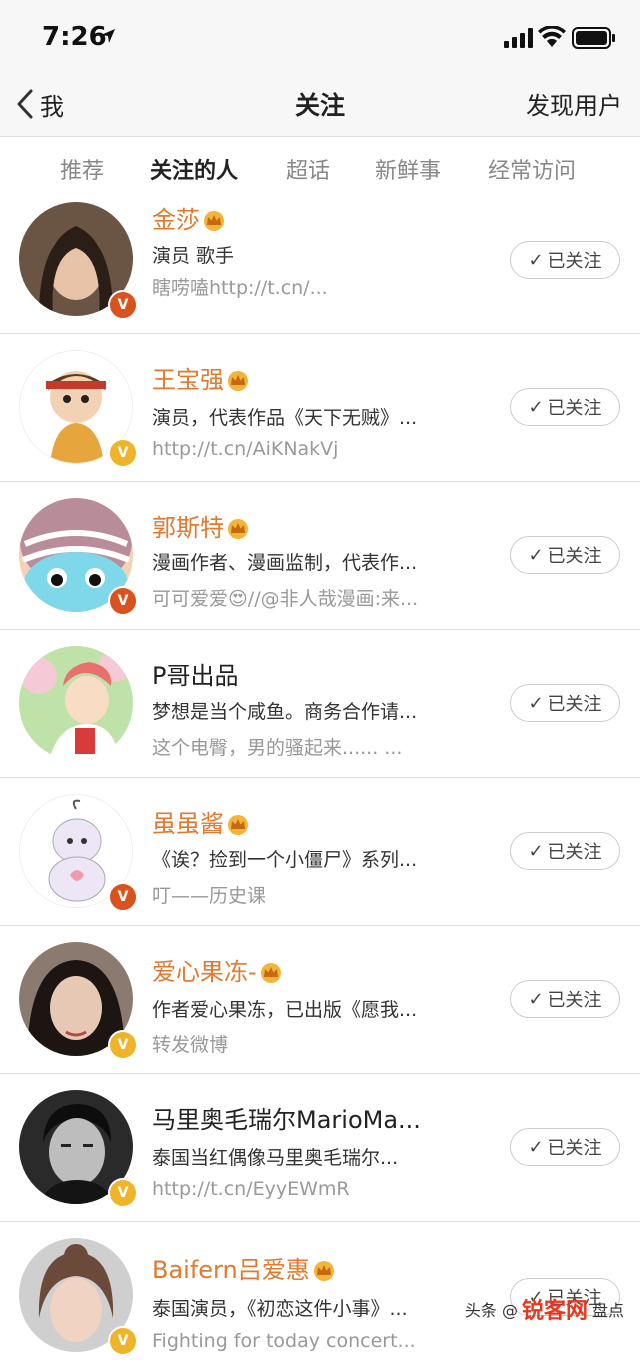  What do you see at coordinates (195, 673) in the screenshot?
I see `user-name: P哥出品` at bounding box center [195, 673].